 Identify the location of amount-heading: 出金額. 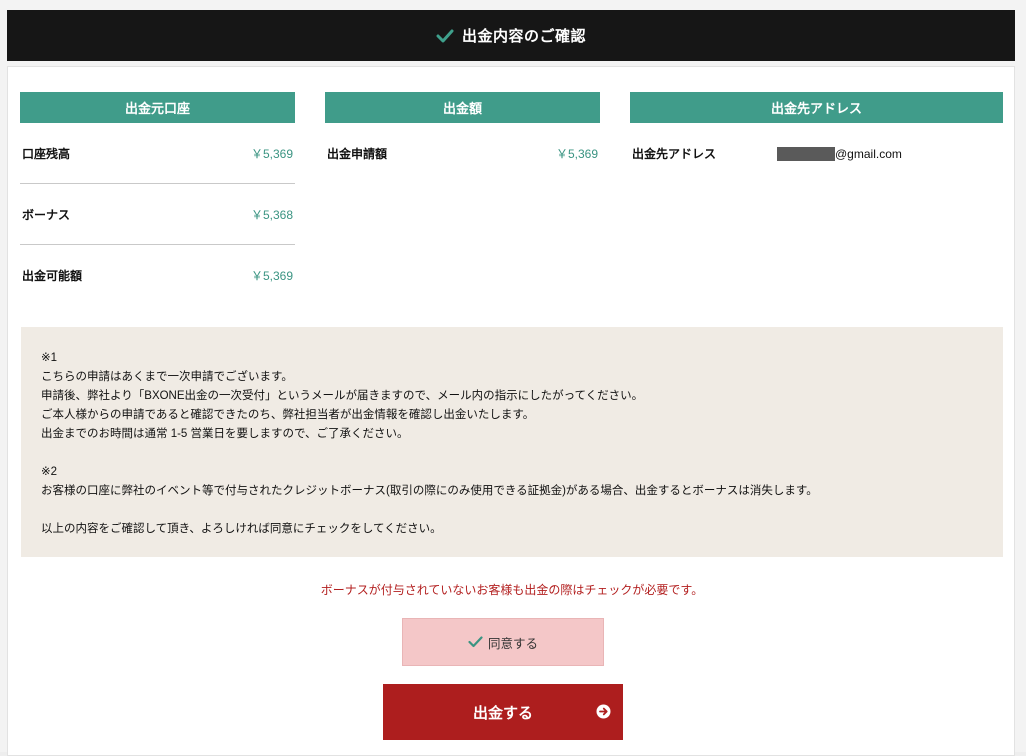
(462, 107).